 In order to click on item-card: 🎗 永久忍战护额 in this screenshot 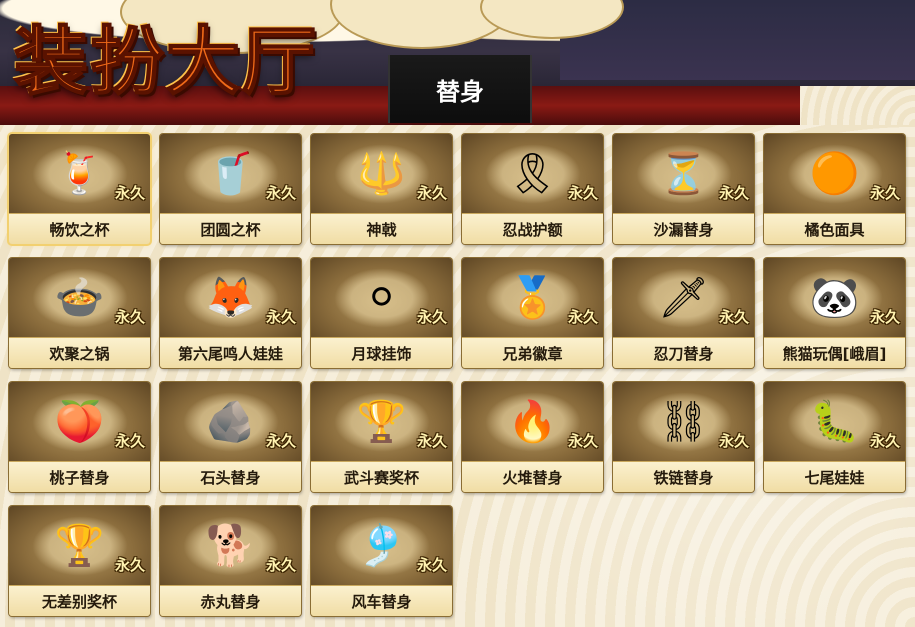, I will do `click(532, 189)`.